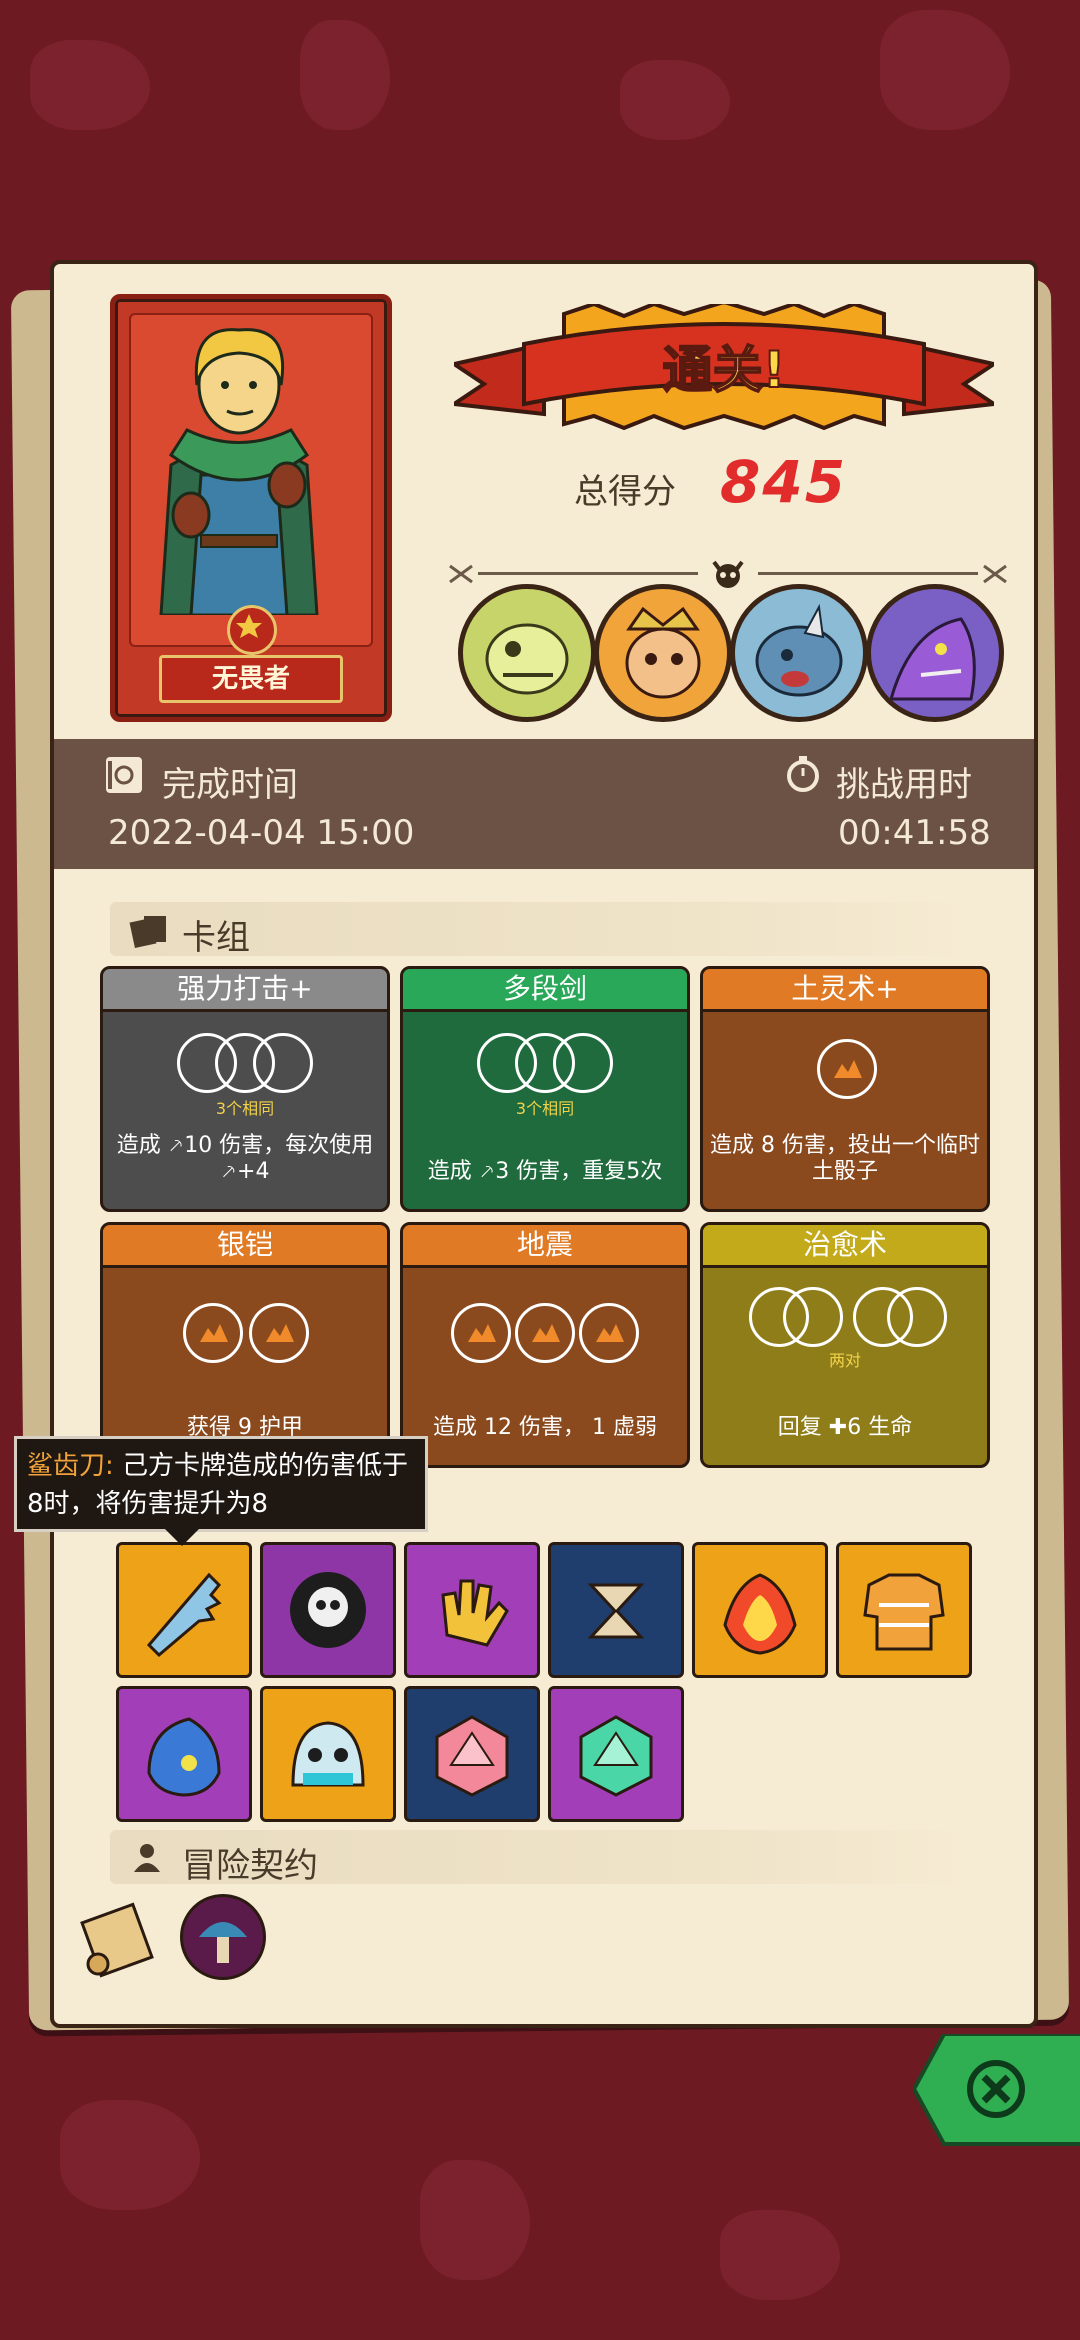  I want to click on card-description: 造成 12 伤害， 1 虚弱, so click(545, 1427).